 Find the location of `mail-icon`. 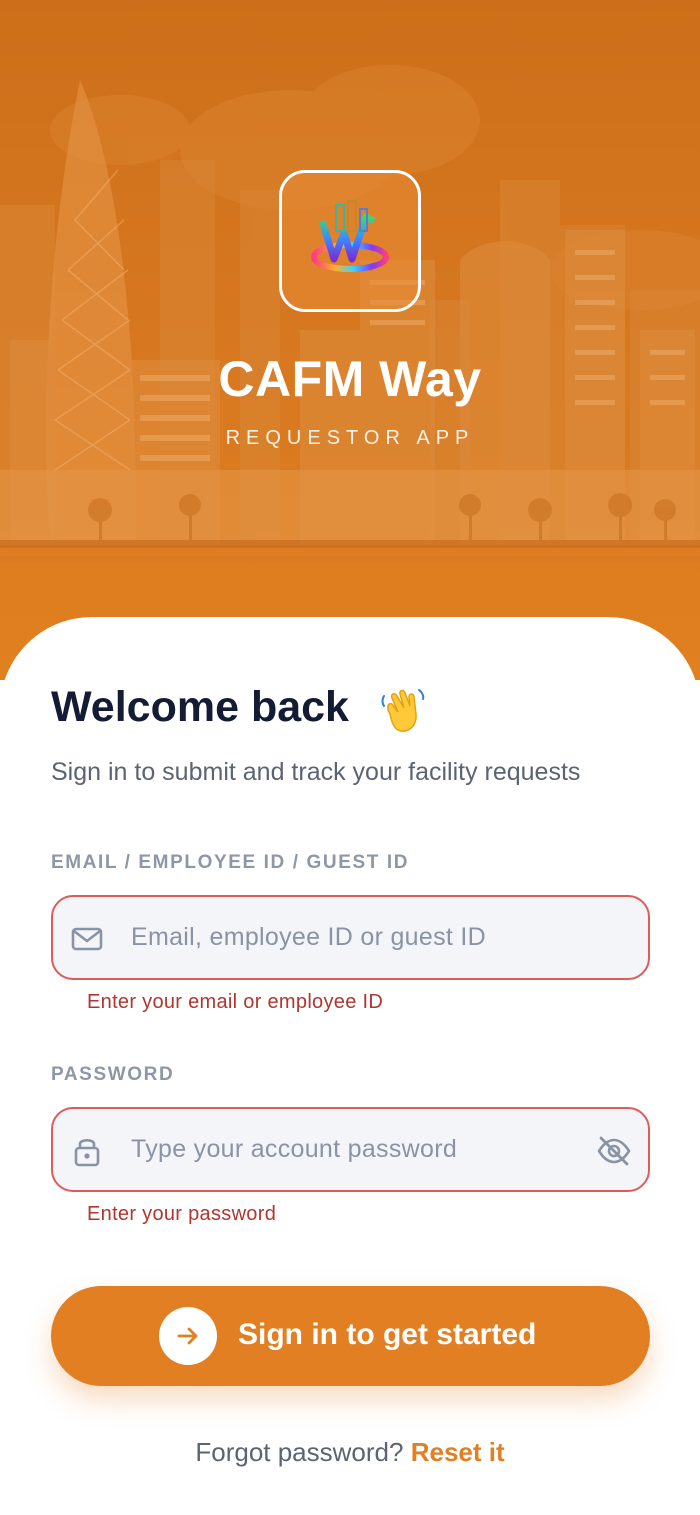

mail-icon is located at coordinates (87, 939).